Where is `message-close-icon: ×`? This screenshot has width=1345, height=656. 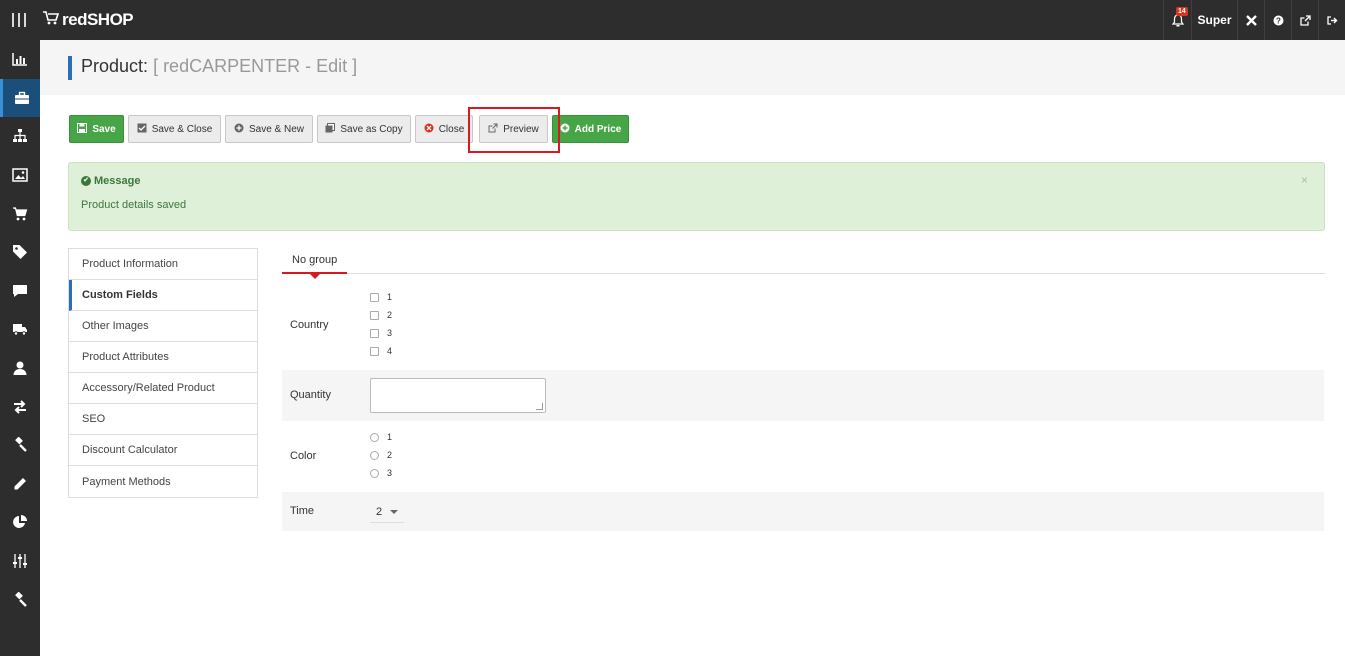
message-close-icon: × is located at coordinates (1304, 180).